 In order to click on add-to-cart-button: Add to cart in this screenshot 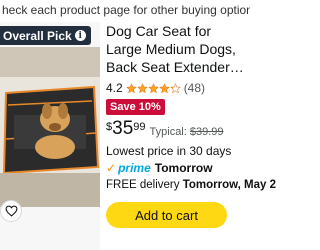, I will do `click(166, 215)`.